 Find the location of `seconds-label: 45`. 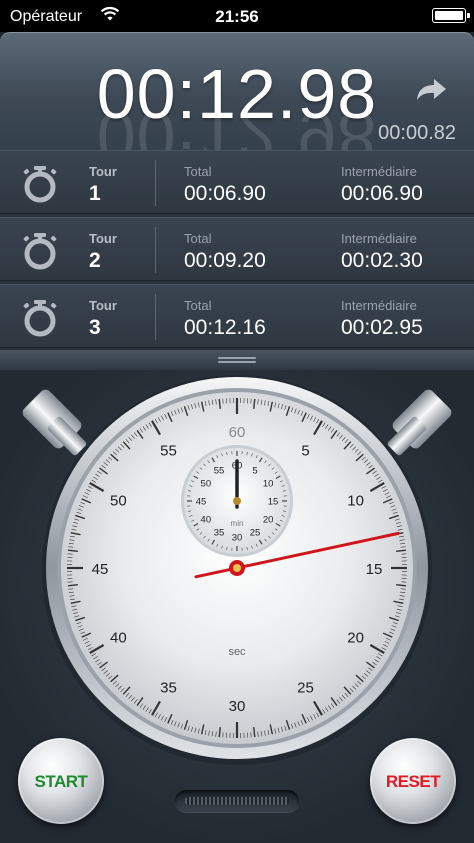

seconds-label: 45 is located at coordinates (100, 569).